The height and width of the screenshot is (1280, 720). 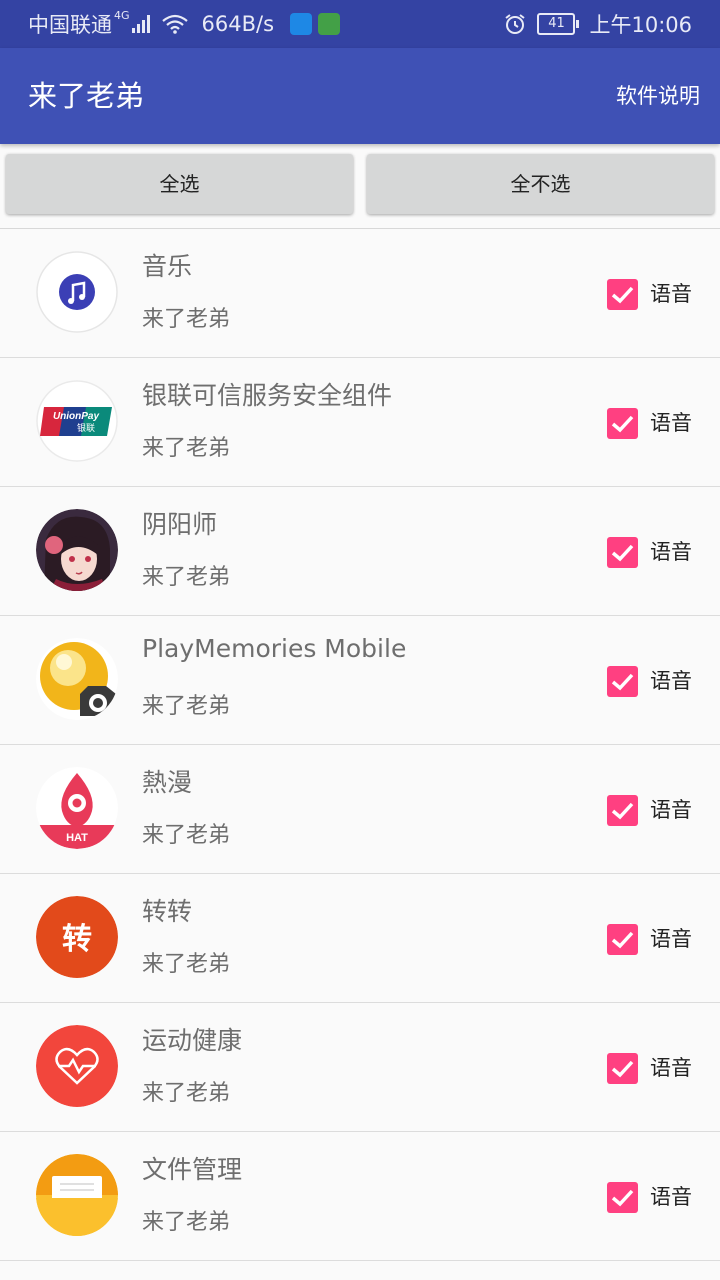 I want to click on signal-icon, so click(x=140, y=24).